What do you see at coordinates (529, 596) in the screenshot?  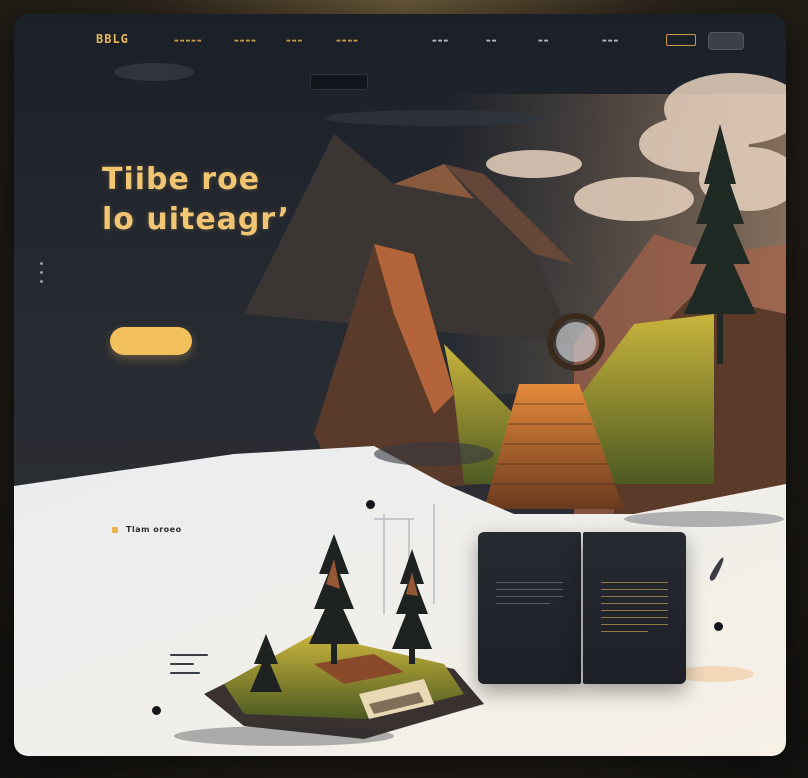 I see `book-left-text` at bounding box center [529, 596].